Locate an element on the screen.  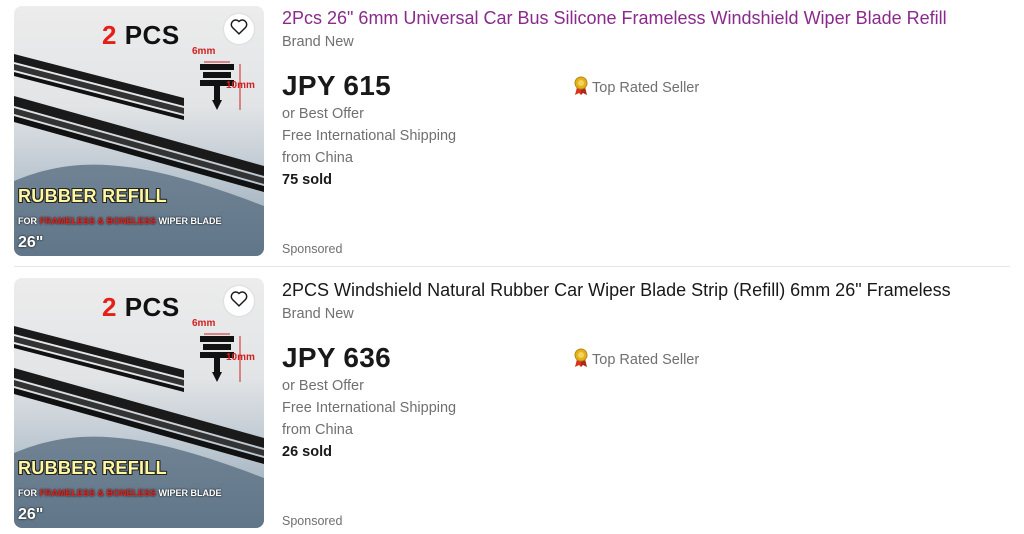
sold-count: 75 sold is located at coordinates (307, 180).